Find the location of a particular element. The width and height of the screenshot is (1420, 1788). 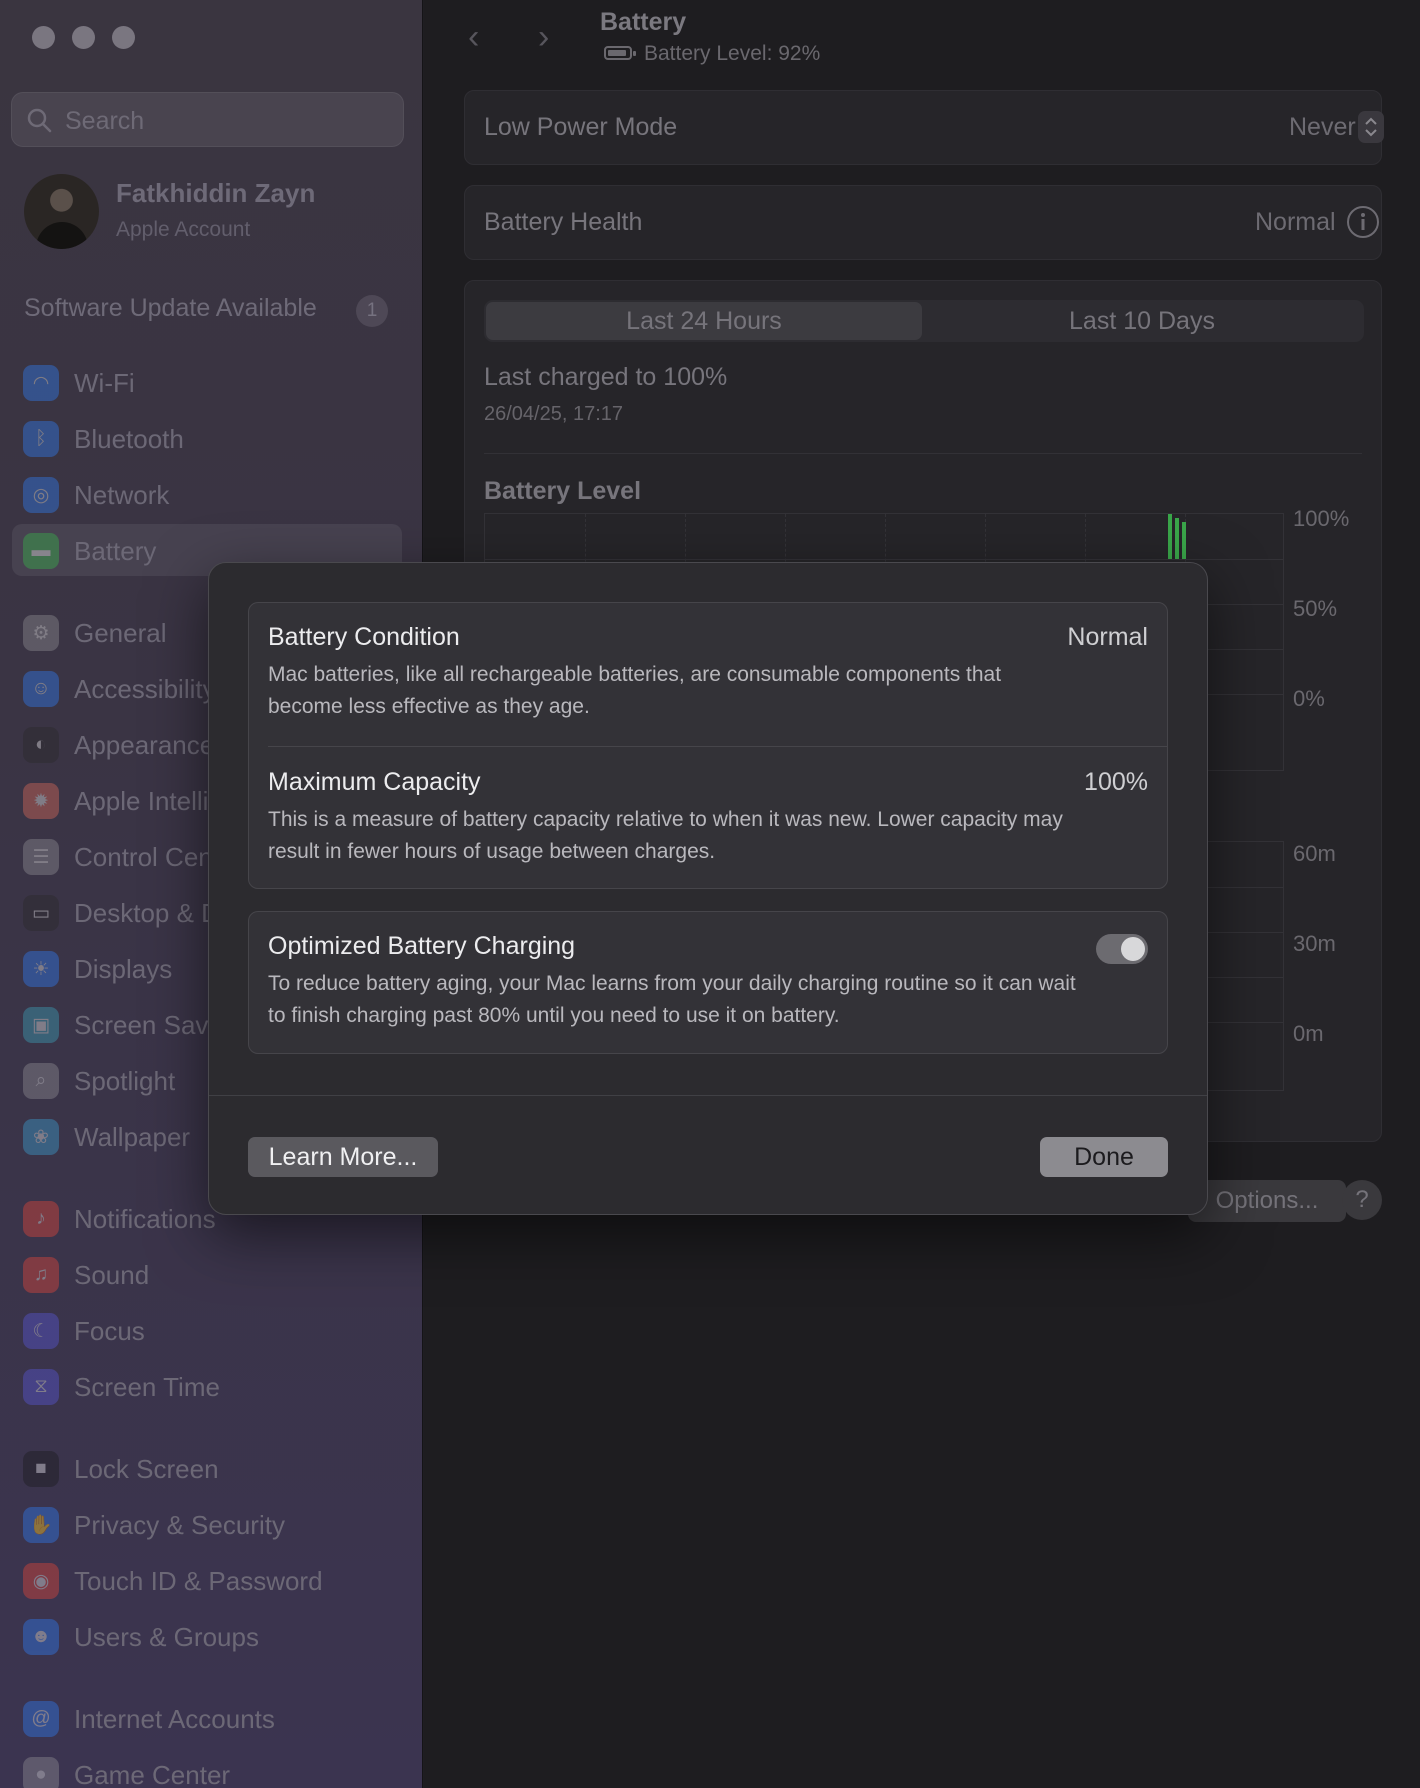

low-power-value: Never is located at coordinates (1322, 127).